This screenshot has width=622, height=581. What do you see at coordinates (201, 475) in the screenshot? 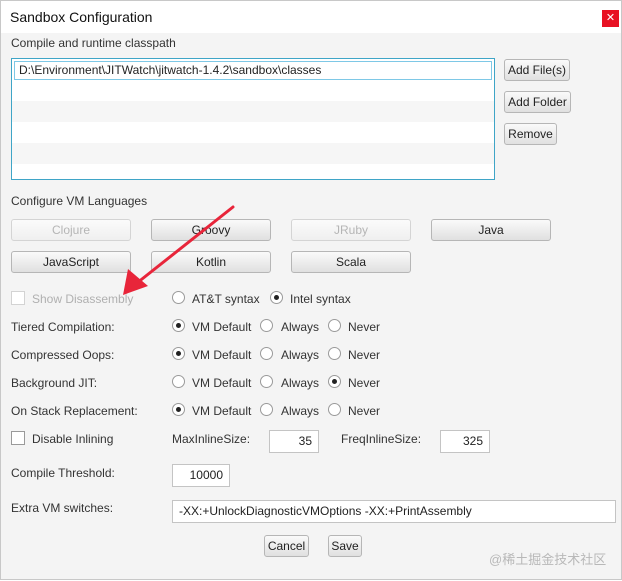
I see `compile-threshold-input: 10000` at bounding box center [201, 475].